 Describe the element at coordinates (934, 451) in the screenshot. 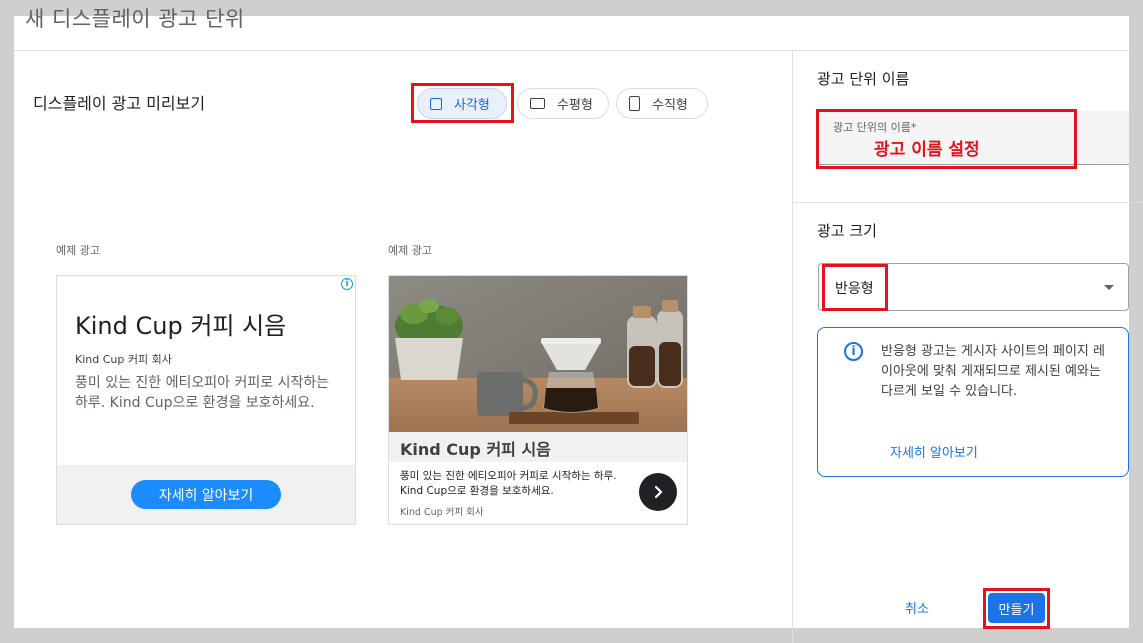

I see `learn-more-link: 자세히 알아보기` at that location.